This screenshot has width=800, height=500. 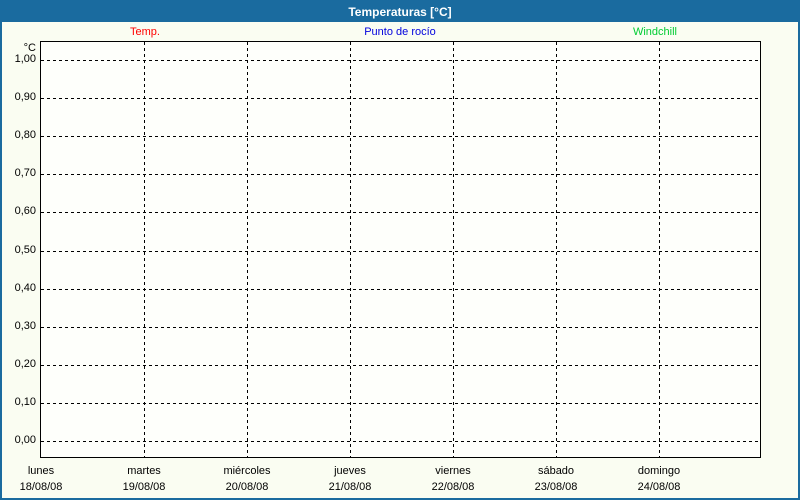 I want to click on y-tick-label: 0,70, so click(x=25, y=173).